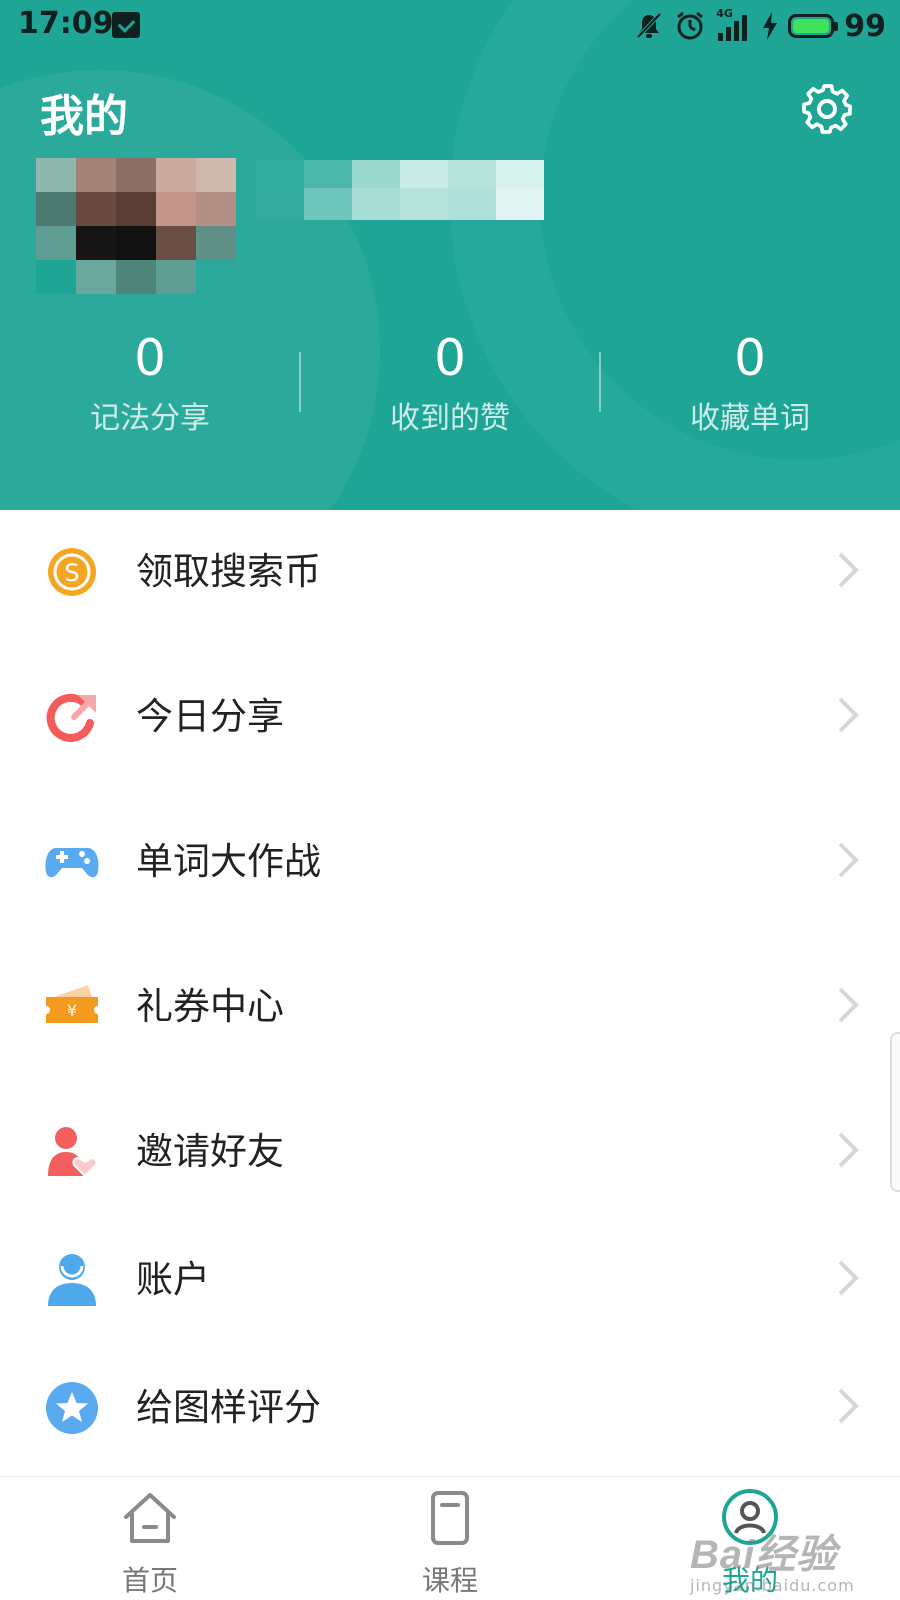 The image size is (900, 1600). What do you see at coordinates (173, 1279) in the screenshot?
I see `menu-item-label: 账户` at bounding box center [173, 1279].